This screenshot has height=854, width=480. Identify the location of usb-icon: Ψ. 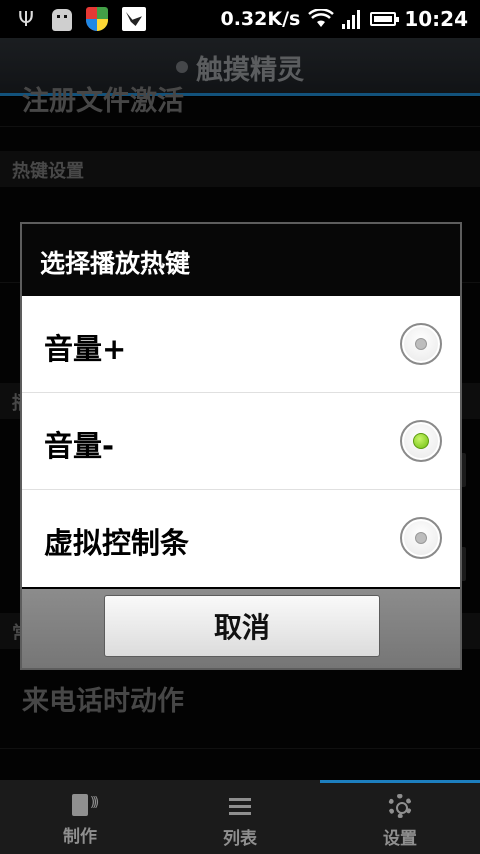
(26, 19).